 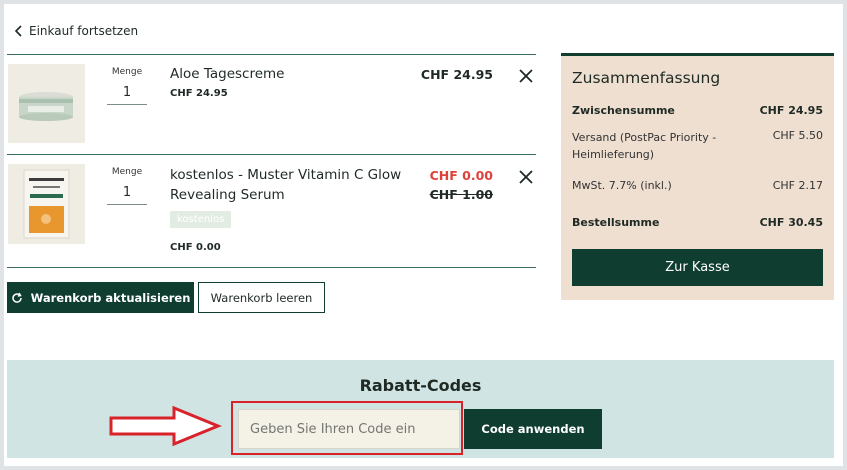 What do you see at coordinates (644, 137) in the screenshot?
I see `shipping-label-line-1: Versand (PostPac Priority -` at bounding box center [644, 137].